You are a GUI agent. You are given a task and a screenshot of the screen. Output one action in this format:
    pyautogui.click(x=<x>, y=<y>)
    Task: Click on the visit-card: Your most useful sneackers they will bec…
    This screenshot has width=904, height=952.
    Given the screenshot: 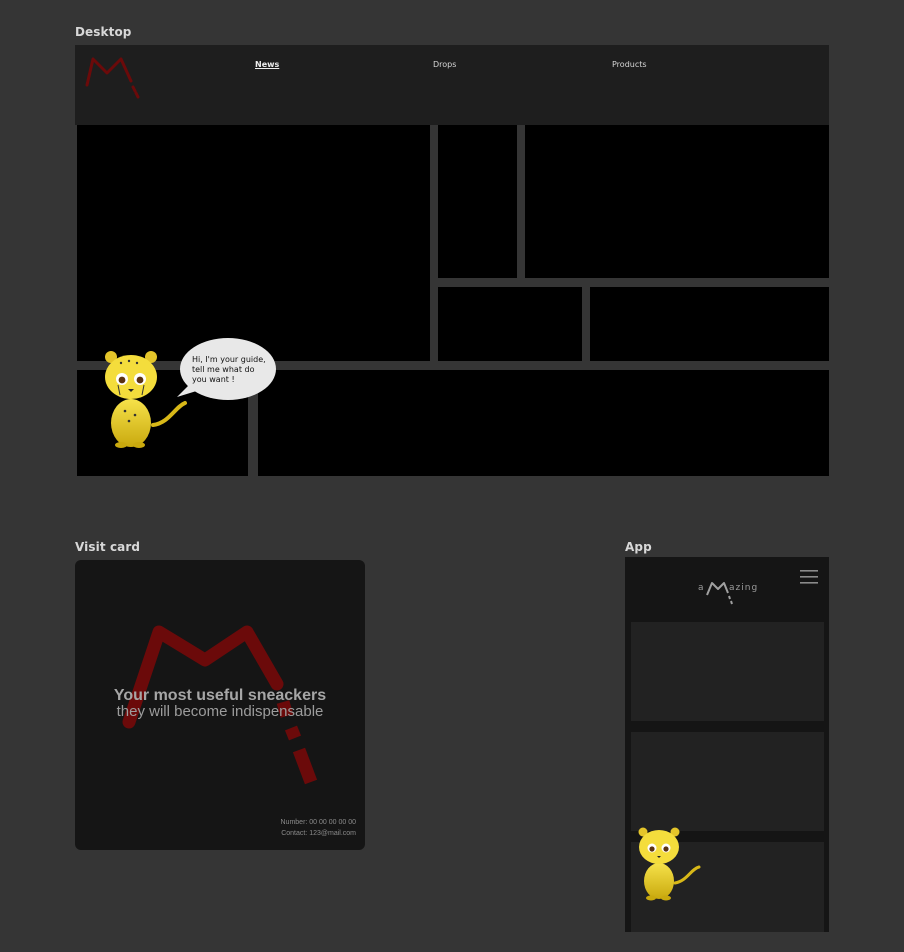 What is the action you would take?
    pyautogui.click(x=220, y=705)
    